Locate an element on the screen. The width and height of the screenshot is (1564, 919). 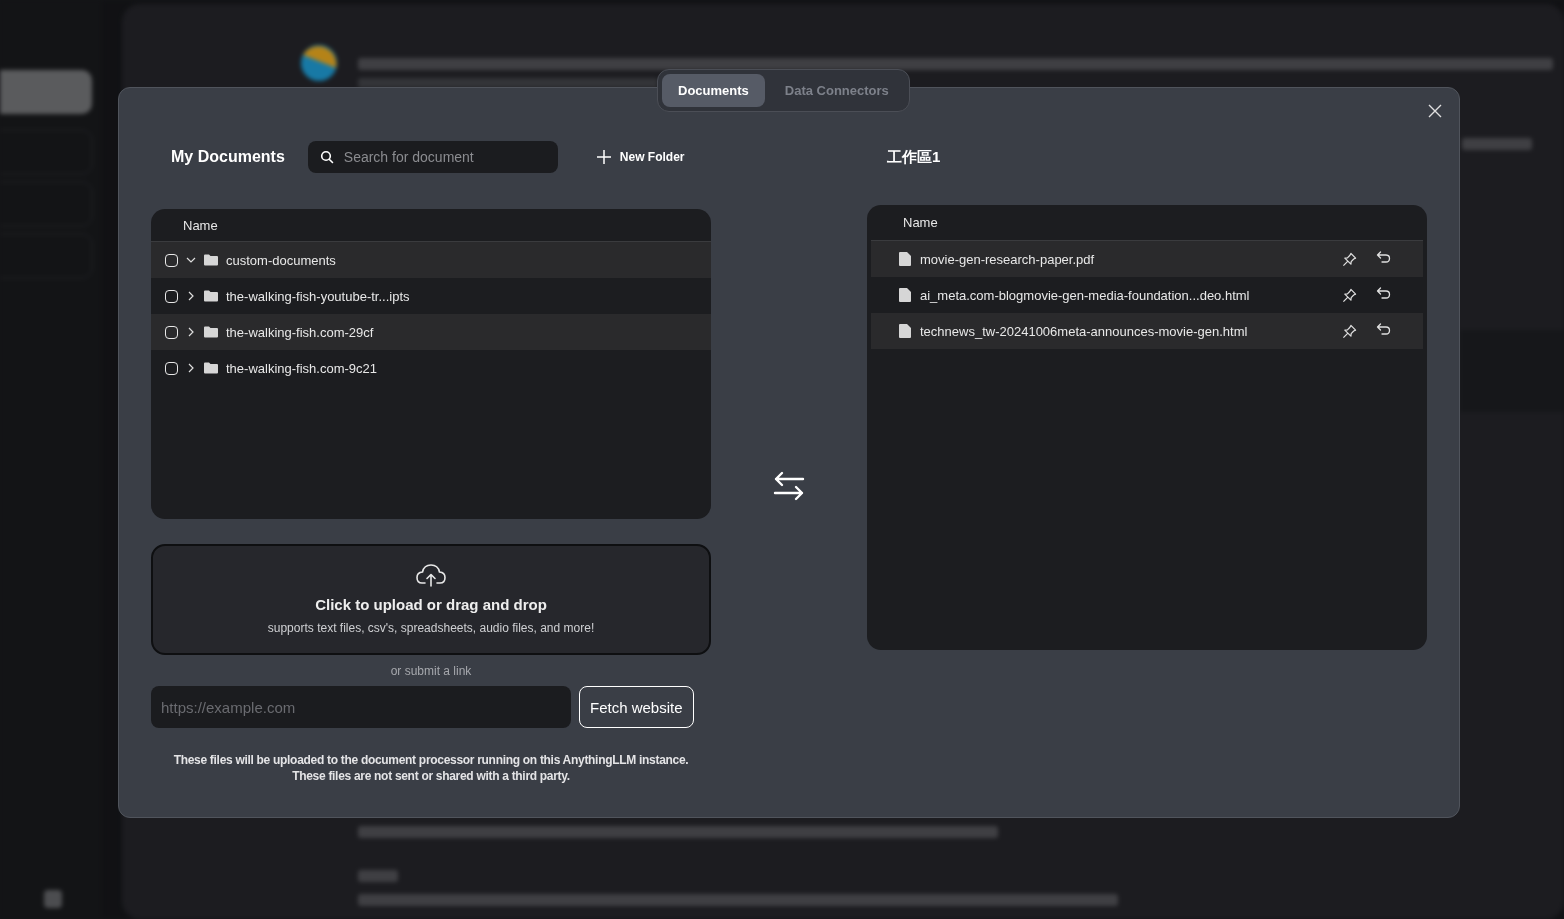
privacy-note: These files will be uploaded to the document processor running on this AnythingLLM instance. is located at coordinates (431, 760).